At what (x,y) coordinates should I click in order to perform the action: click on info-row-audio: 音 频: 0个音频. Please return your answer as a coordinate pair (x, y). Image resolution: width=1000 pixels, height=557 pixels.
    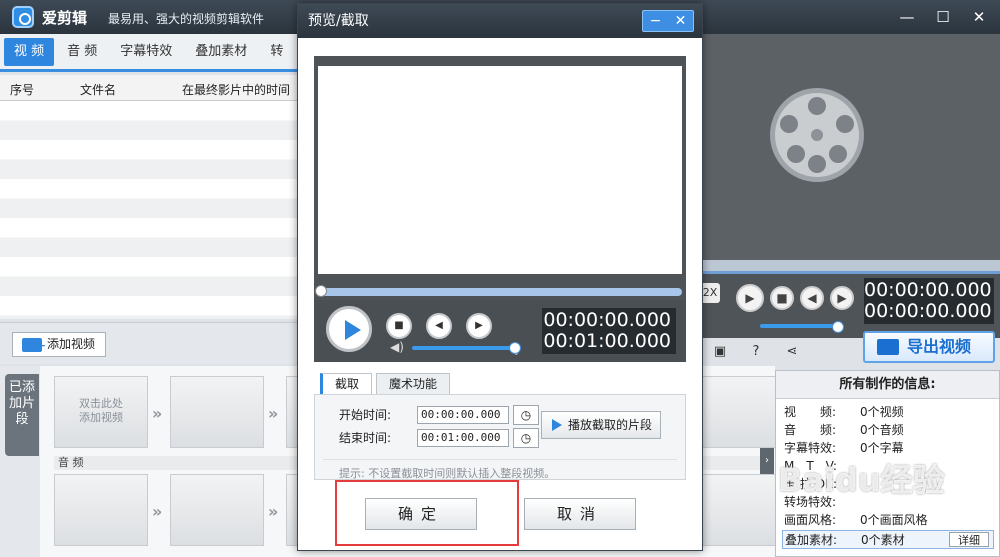
    Looking at the image, I should click on (844, 430).